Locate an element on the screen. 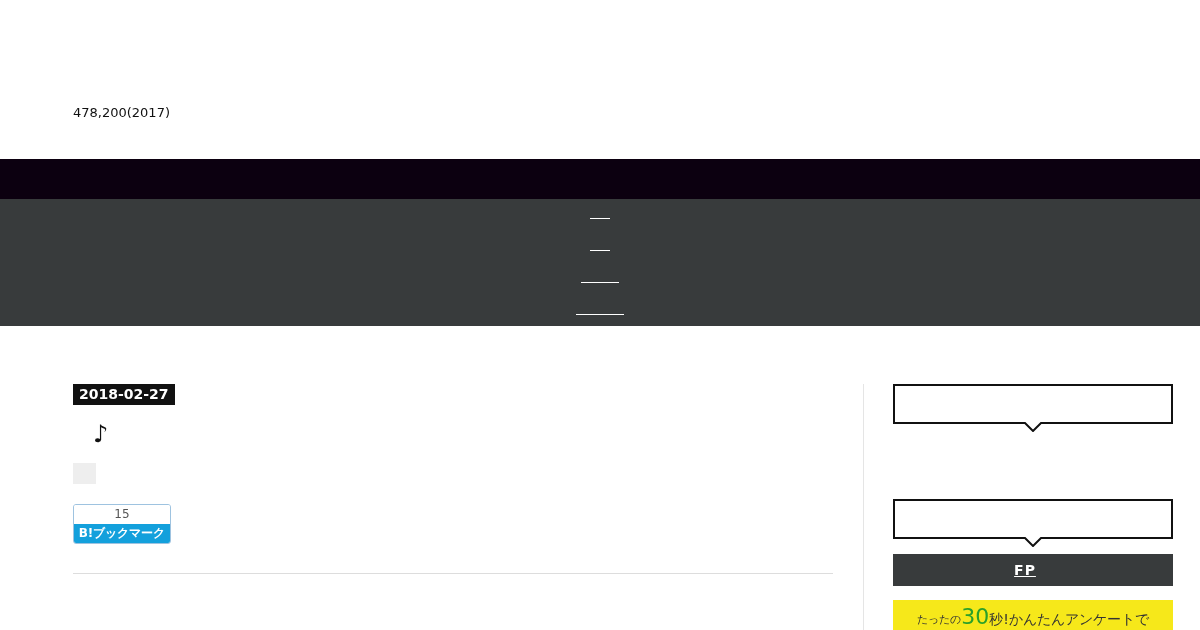 This screenshot has width=1200, height=630. bookmark-button: 15 B!ブックマーク is located at coordinates (122, 524).